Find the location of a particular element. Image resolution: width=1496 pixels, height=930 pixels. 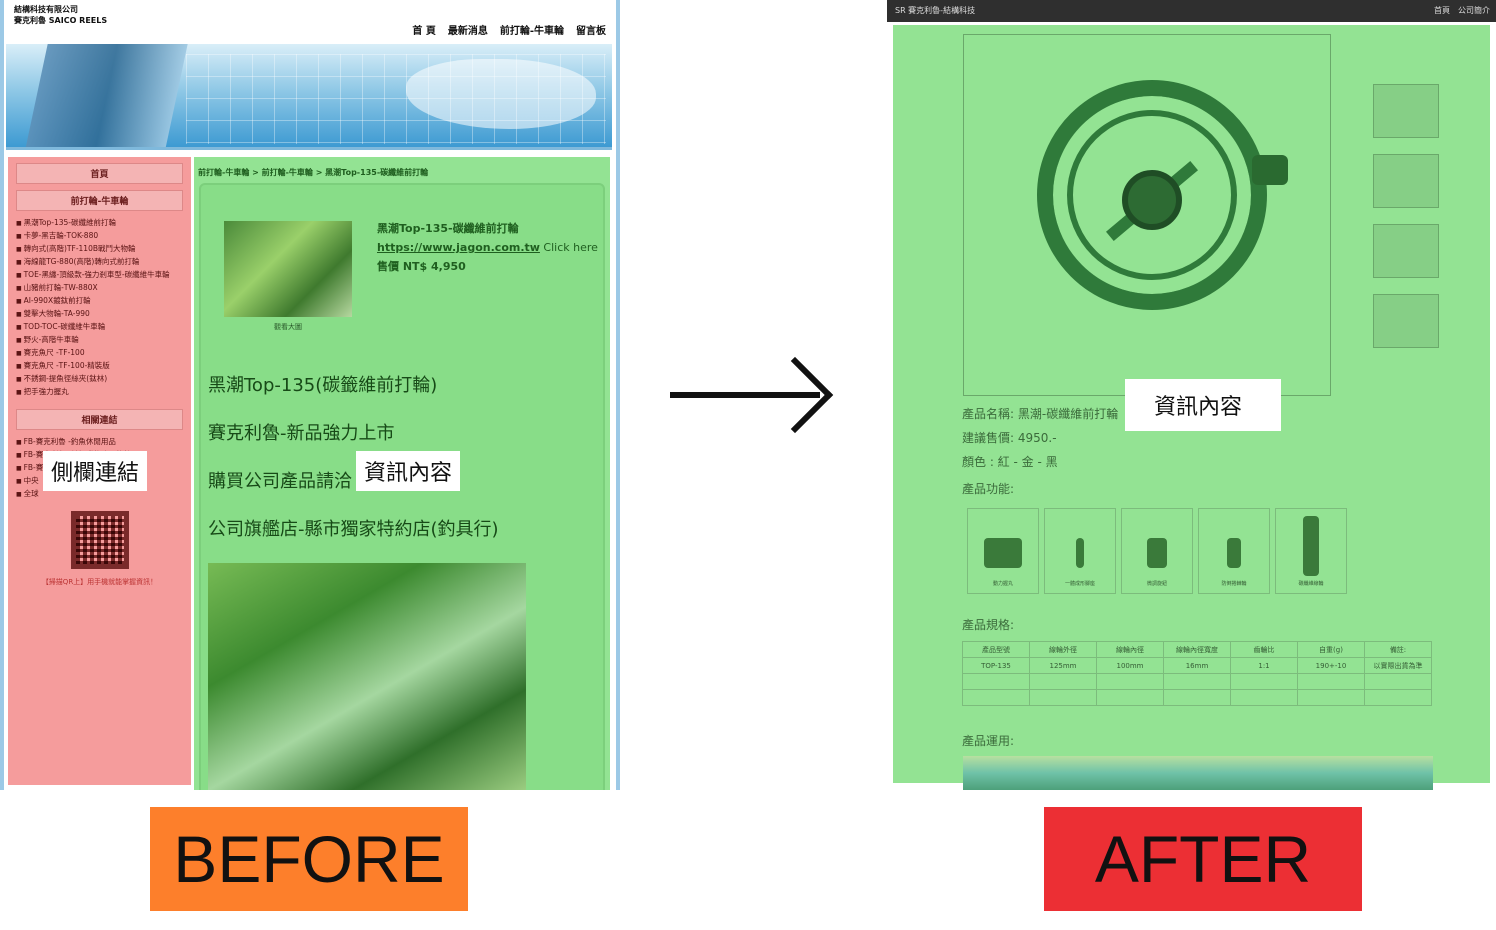

after-tag: AFTER is located at coordinates (1203, 859).